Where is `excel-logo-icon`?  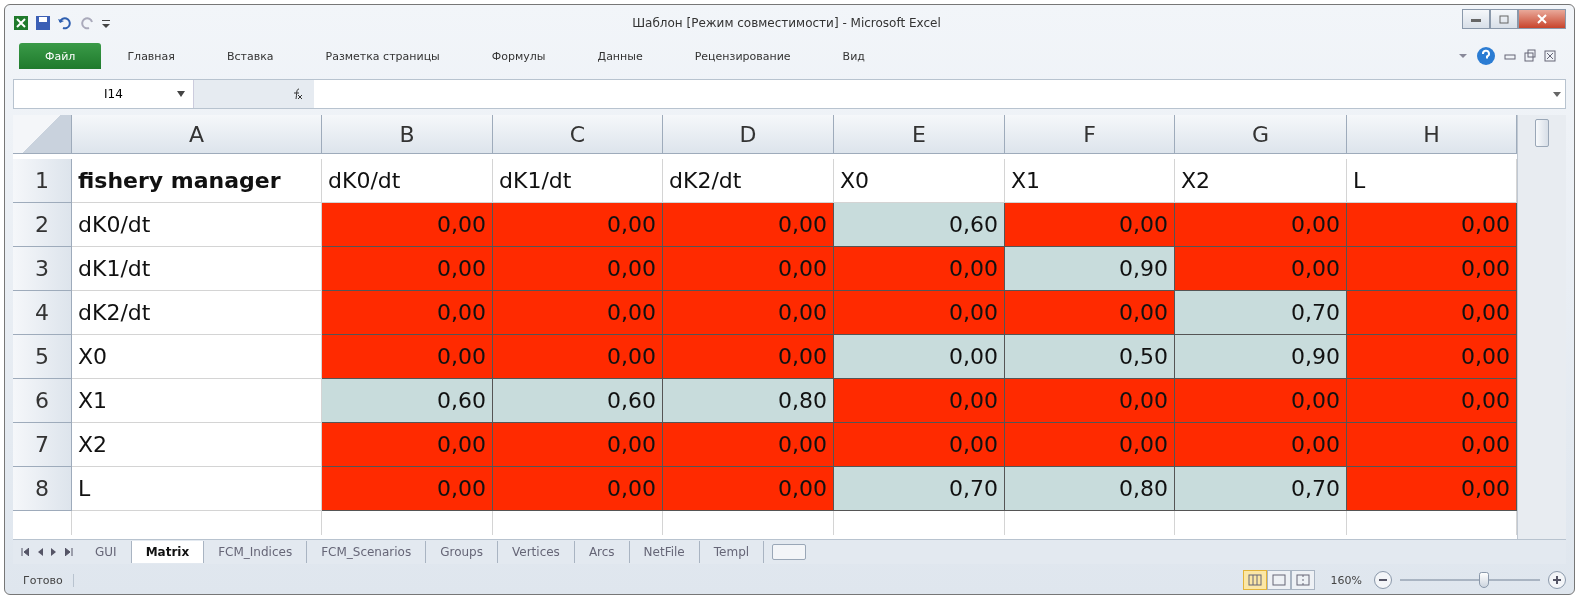 excel-logo-icon is located at coordinates (21, 23).